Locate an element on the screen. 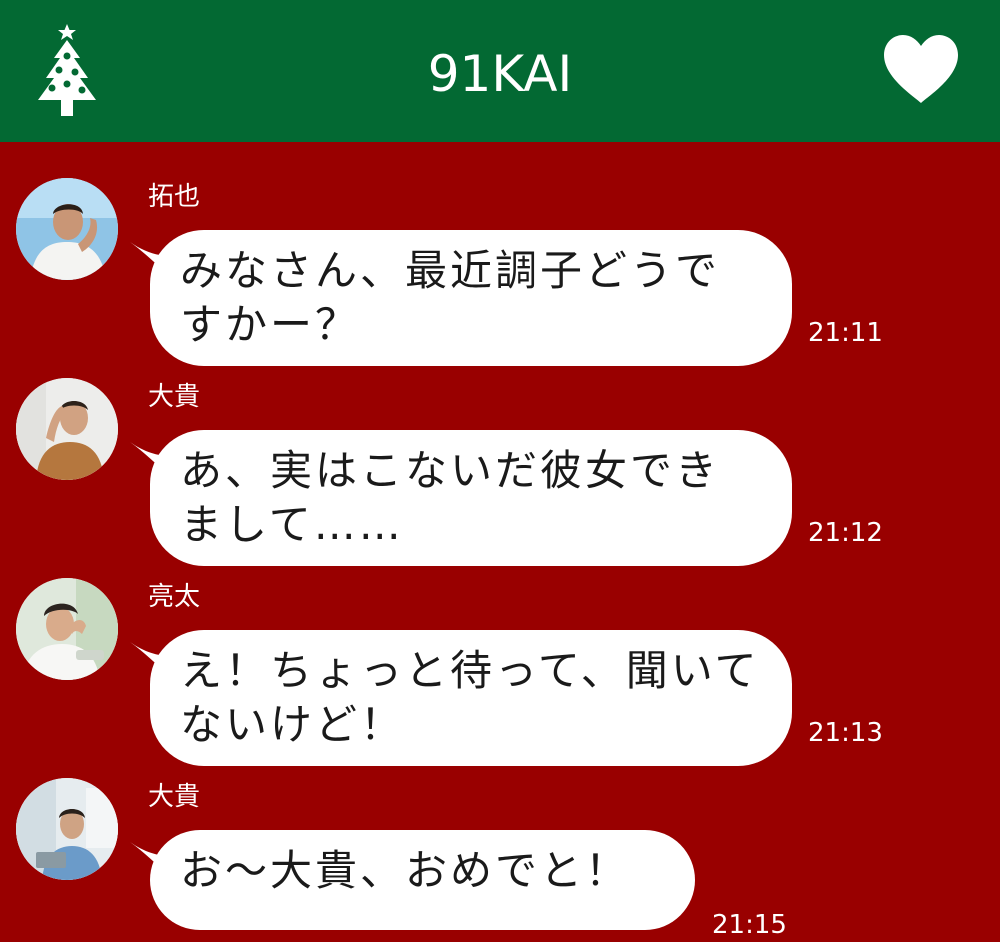  sender-name: 拓也 is located at coordinates (174, 197).